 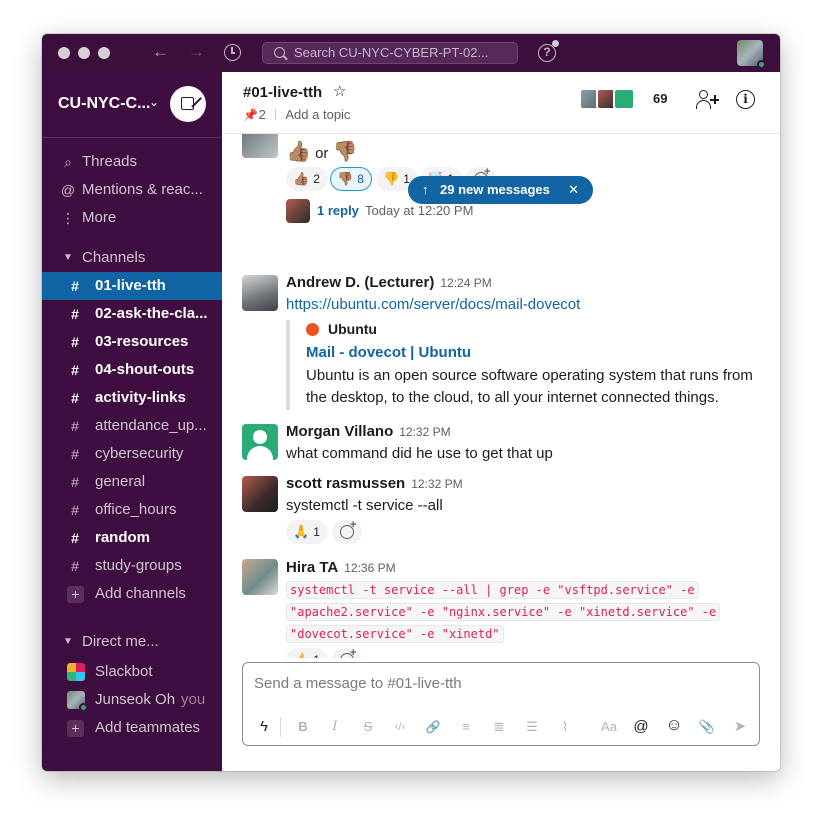 What do you see at coordinates (335, 727) in the screenshot?
I see `italic-icon: I` at bounding box center [335, 727].